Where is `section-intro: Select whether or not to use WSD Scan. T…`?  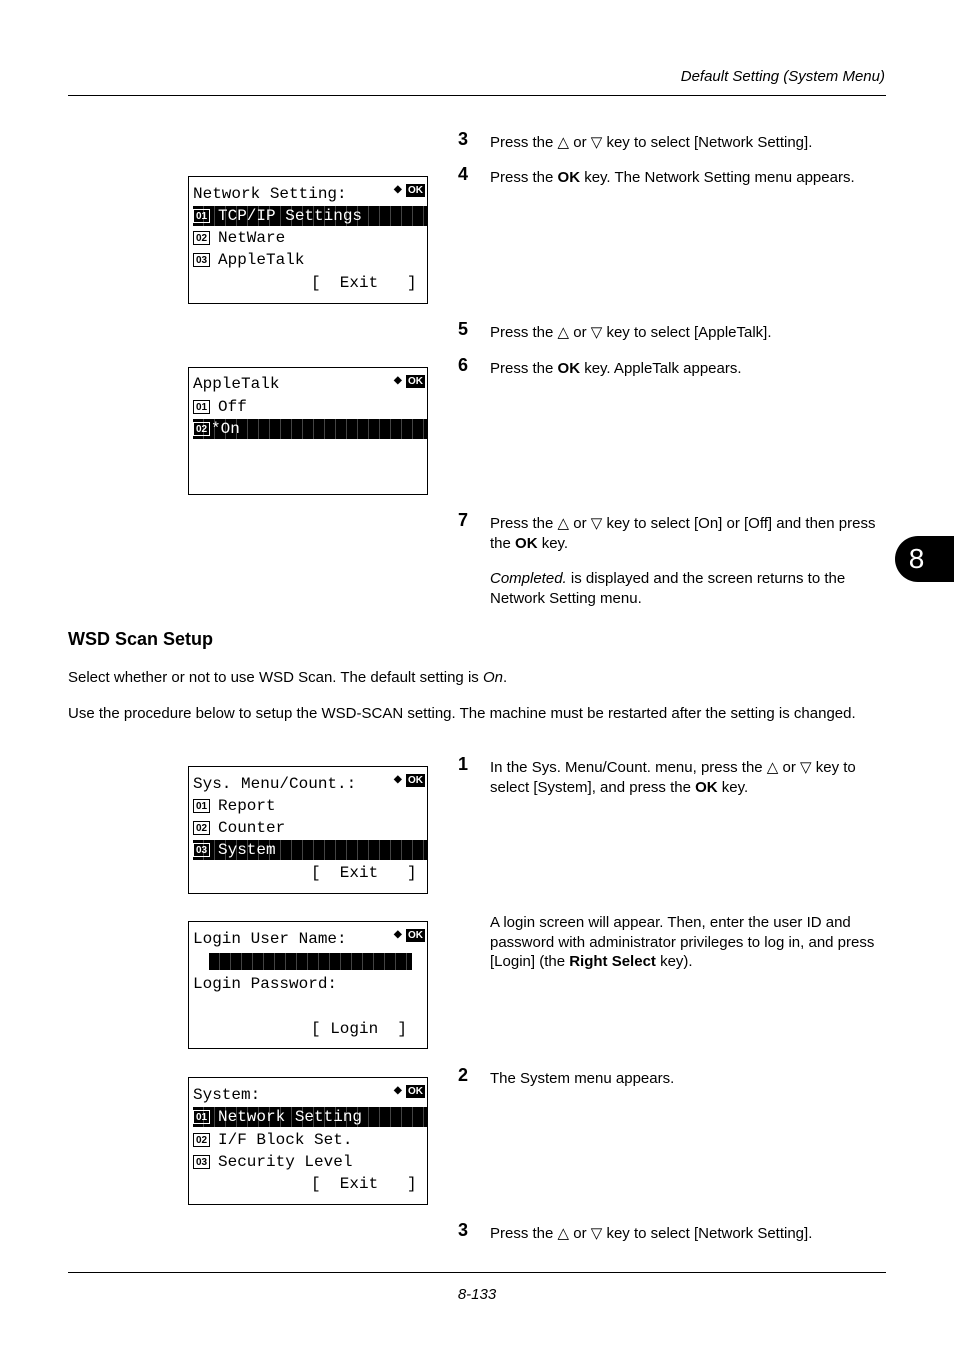 section-intro: Select whether or not to use WSD Scan. T… is located at coordinates (288, 677).